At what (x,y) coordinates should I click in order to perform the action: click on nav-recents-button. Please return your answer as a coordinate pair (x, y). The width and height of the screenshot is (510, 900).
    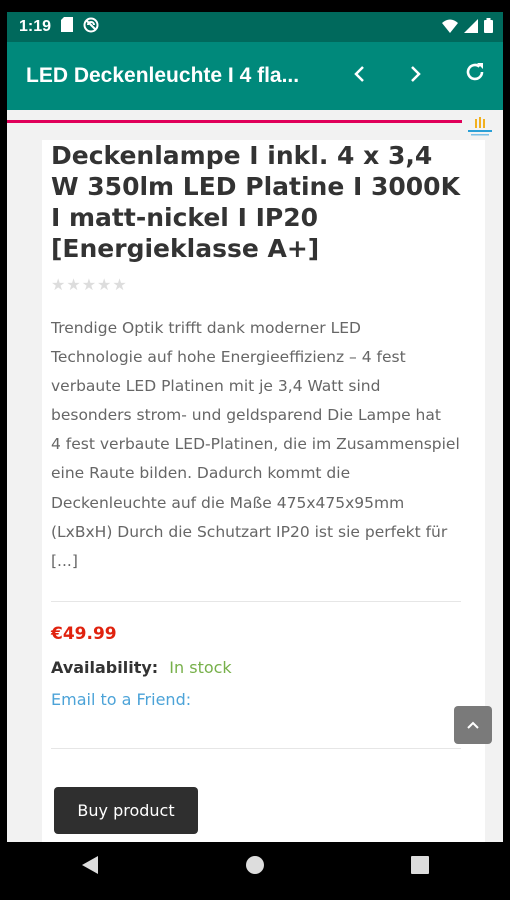
    Looking at the image, I should click on (420, 867).